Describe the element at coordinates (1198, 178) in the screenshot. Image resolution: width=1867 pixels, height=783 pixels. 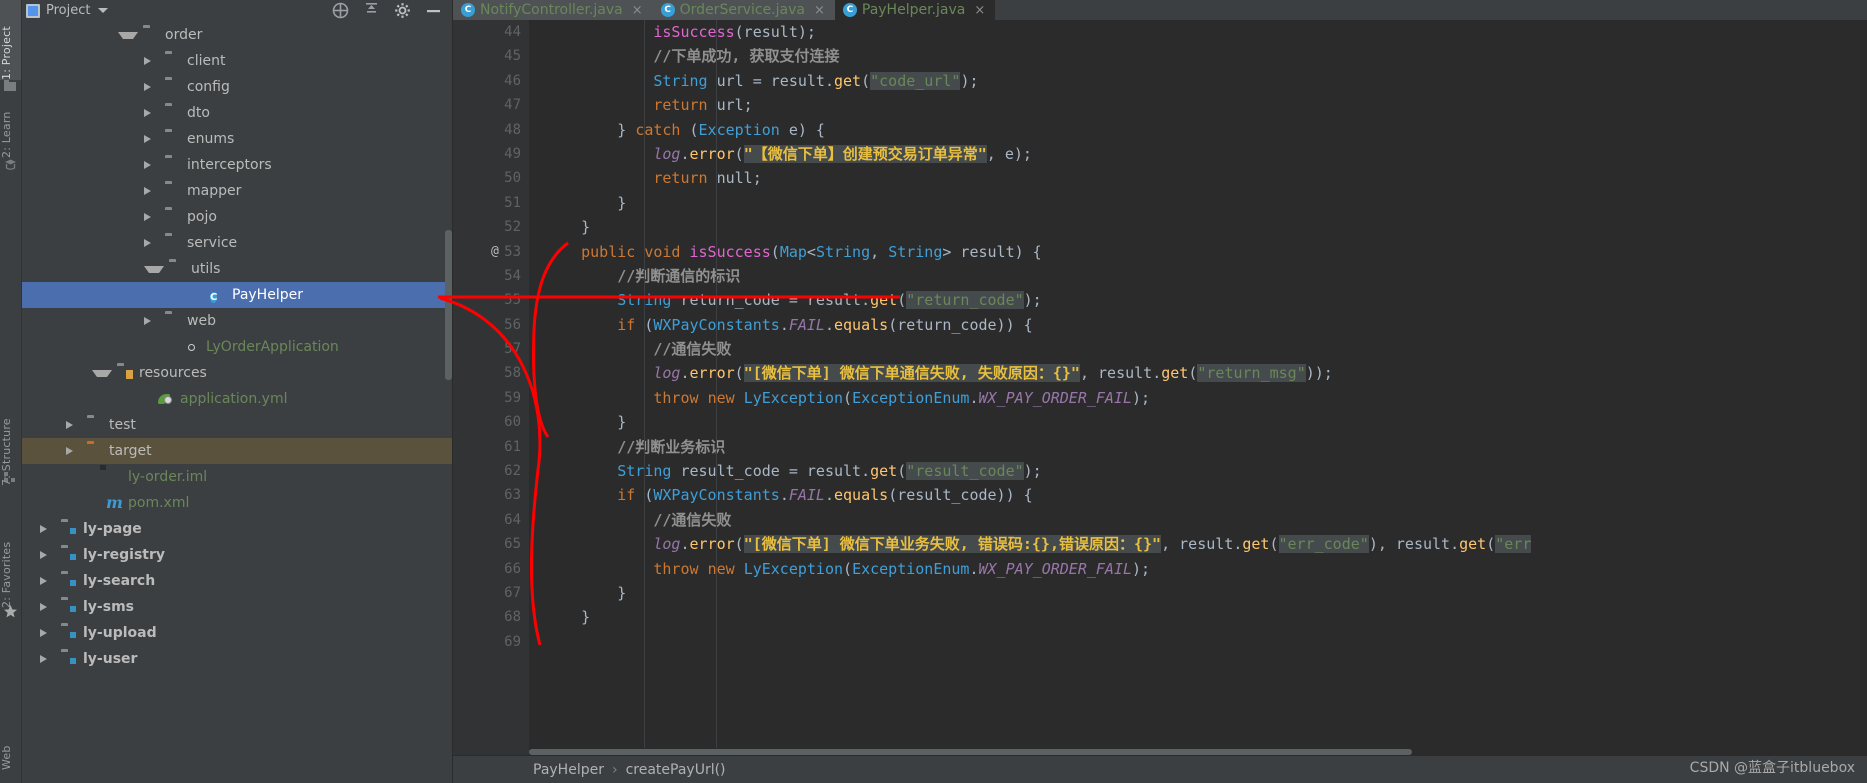
I see `code-line: return null;` at that location.